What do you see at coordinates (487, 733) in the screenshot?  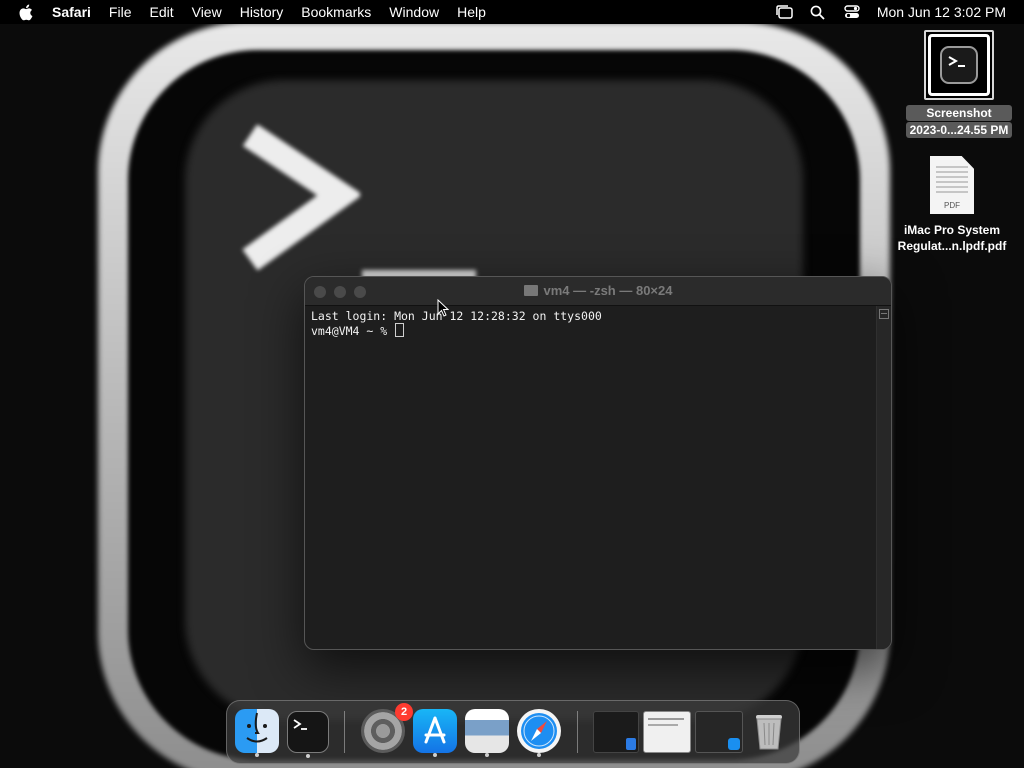 I see `dock-preview-icon` at bounding box center [487, 733].